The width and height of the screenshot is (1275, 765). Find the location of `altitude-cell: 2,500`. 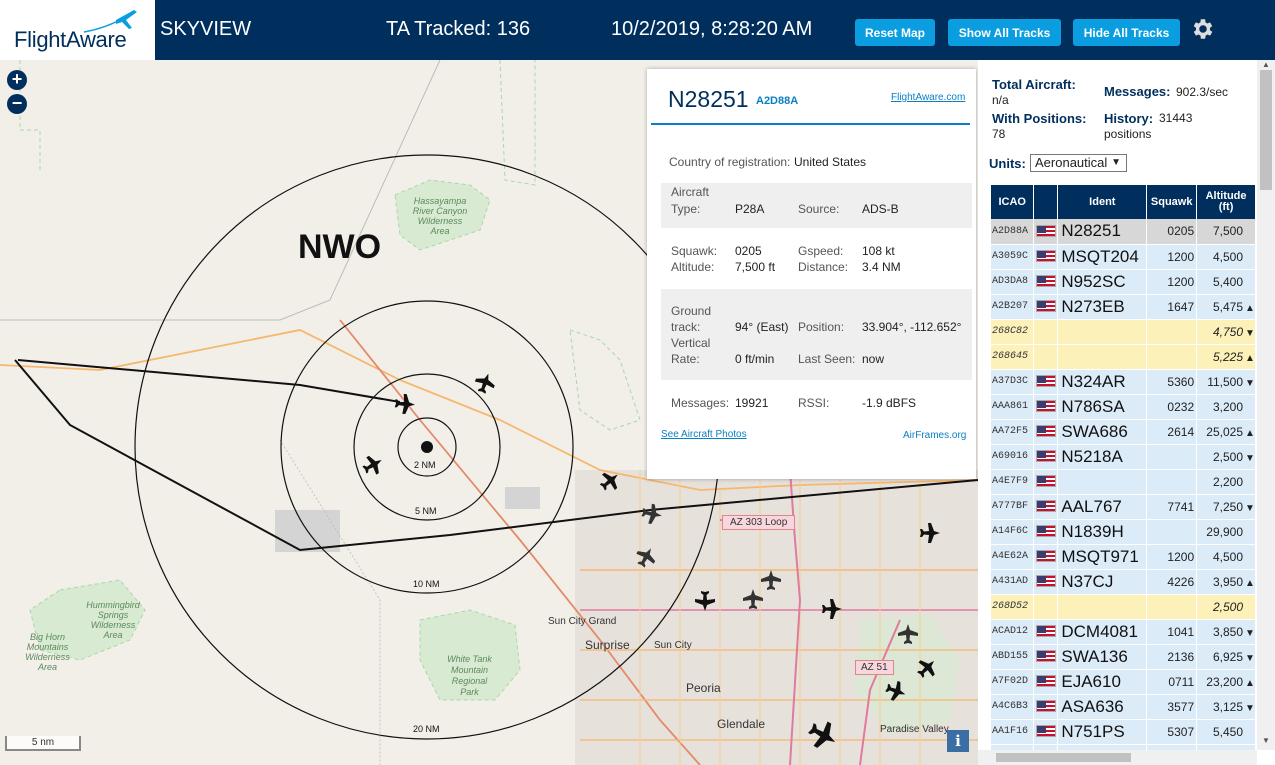

altitude-cell: 2,500 is located at coordinates (1226, 607).